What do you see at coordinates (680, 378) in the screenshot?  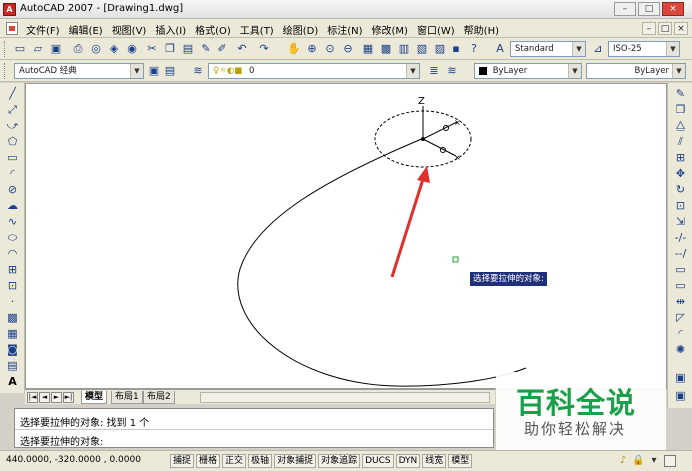 I see `draworder-icon: ▣` at bounding box center [680, 378].